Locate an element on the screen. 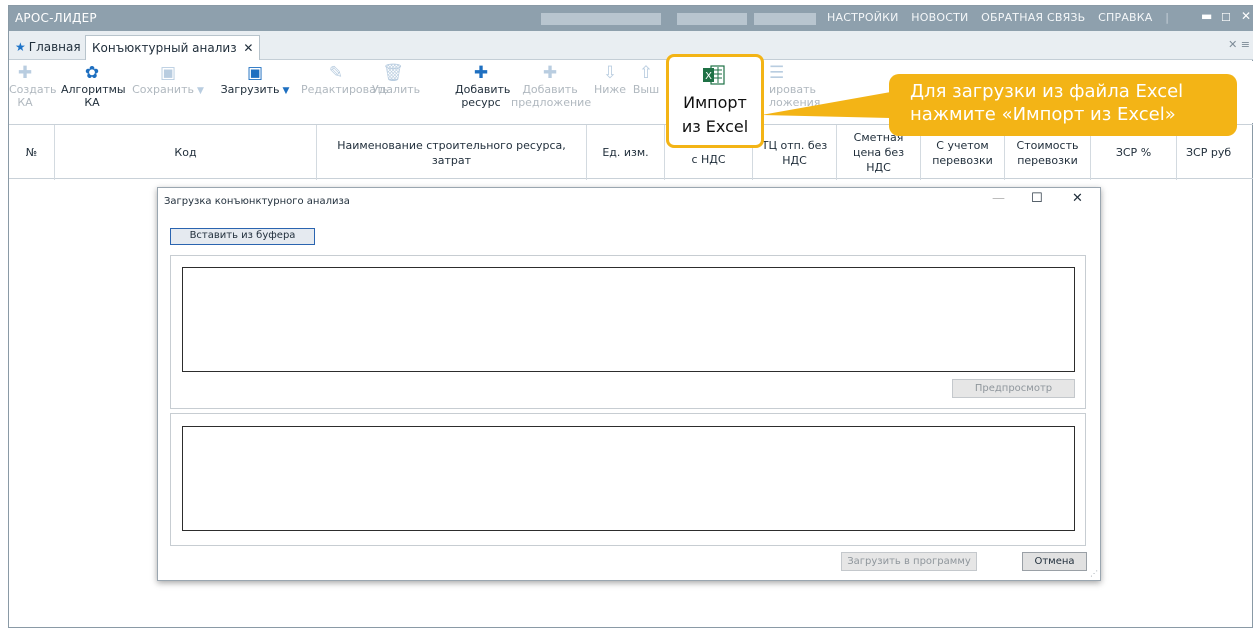 The height and width of the screenshot is (628, 1253). menu-help: СПРАВКА is located at coordinates (1125, 17).